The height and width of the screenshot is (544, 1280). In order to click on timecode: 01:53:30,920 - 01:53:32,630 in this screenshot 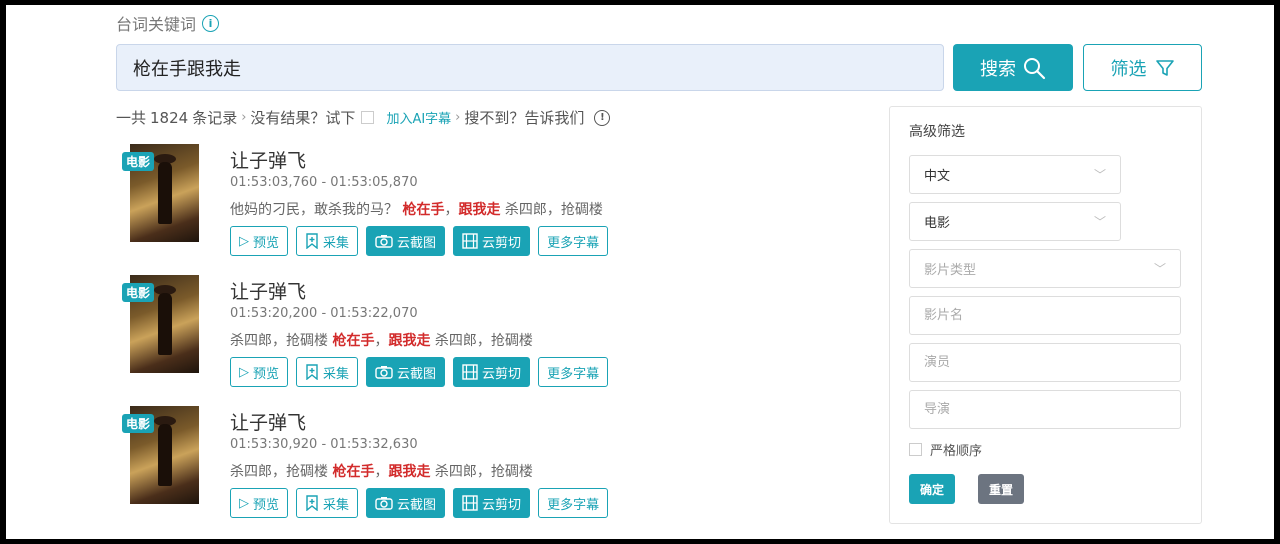, I will do `click(324, 444)`.